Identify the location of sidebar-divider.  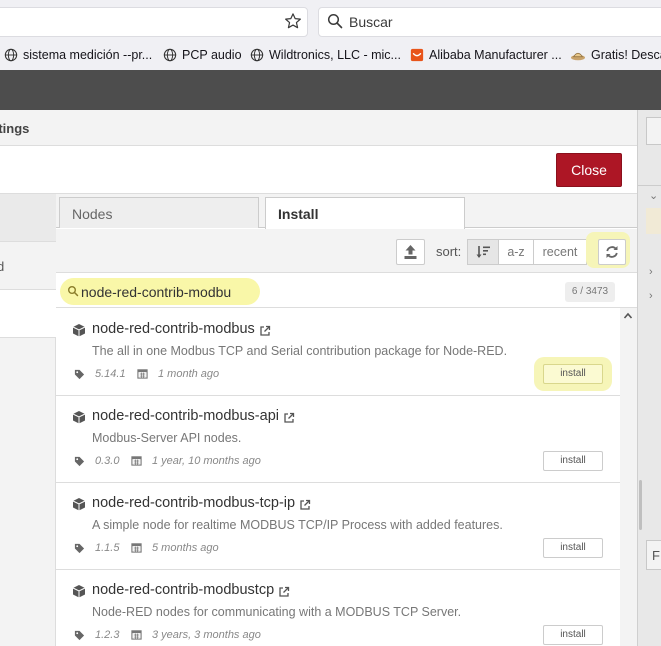
(649, 185).